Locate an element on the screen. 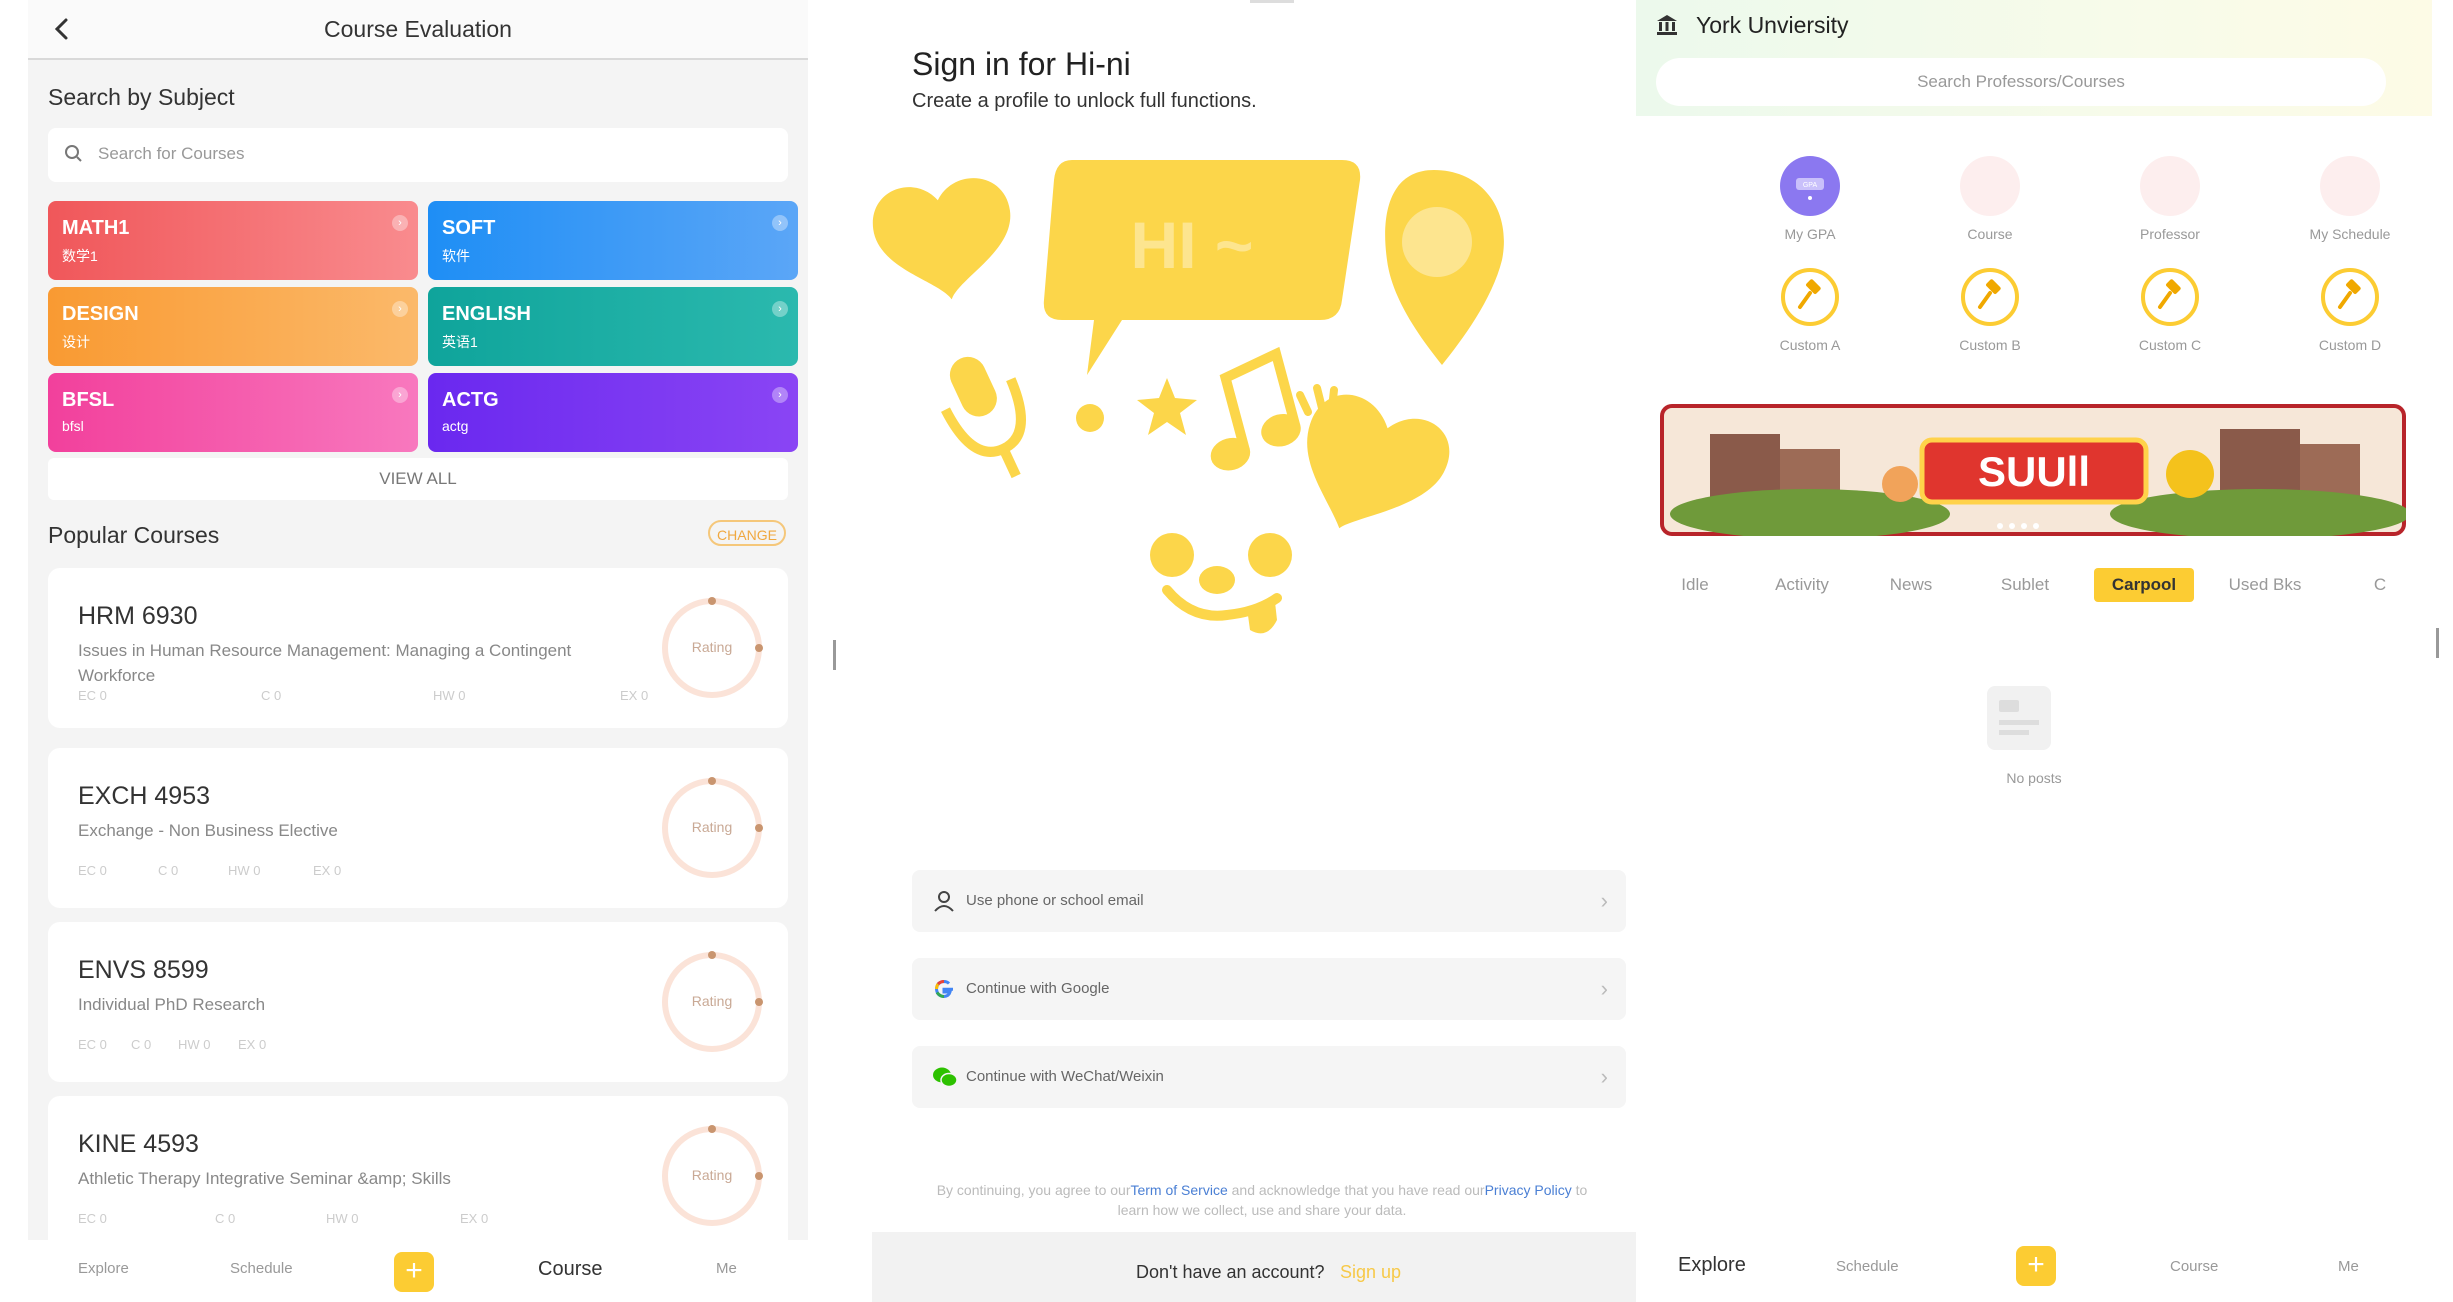  view-all-button: VIEW ALL is located at coordinates (418, 479).